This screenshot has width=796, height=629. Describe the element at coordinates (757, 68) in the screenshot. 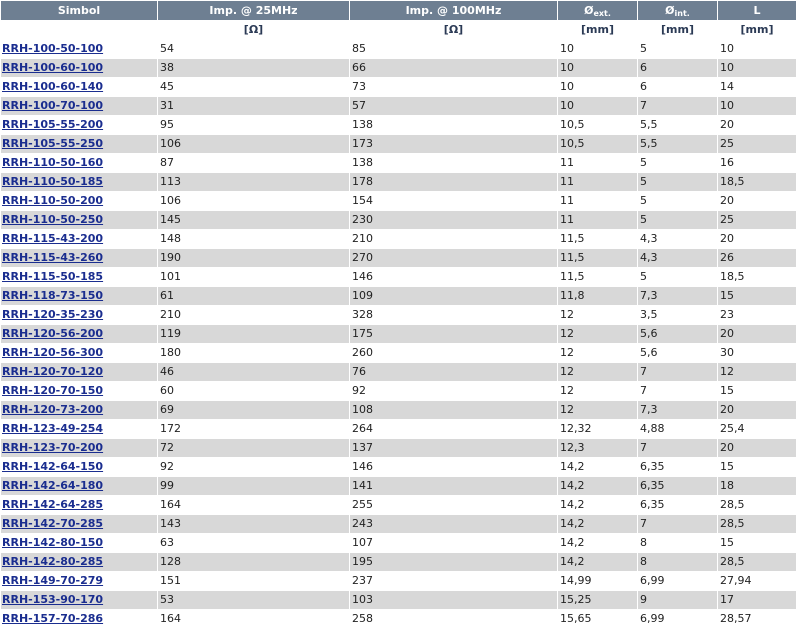

I see `cell-length: 10` at that location.